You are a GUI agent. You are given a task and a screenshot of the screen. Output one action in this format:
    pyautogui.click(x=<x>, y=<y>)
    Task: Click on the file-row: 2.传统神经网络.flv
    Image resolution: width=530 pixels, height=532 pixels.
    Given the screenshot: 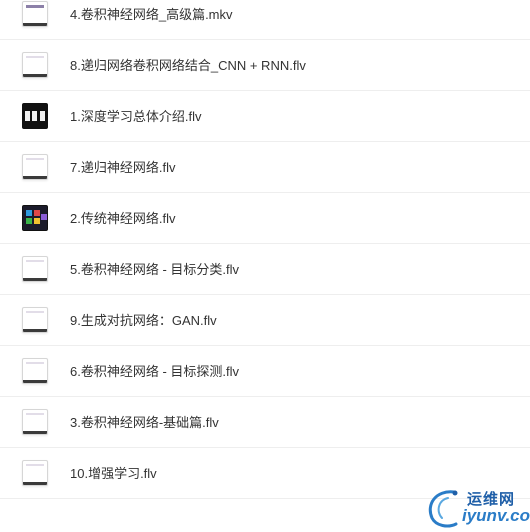 What is the action you would take?
    pyautogui.click(x=265, y=218)
    